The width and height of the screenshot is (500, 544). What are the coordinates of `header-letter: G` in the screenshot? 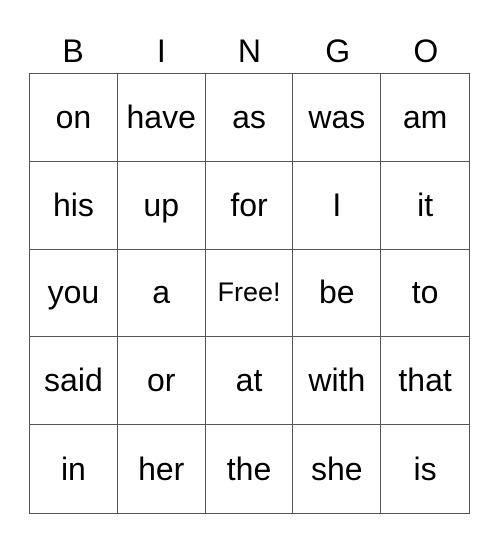 It's located at (338, 51).